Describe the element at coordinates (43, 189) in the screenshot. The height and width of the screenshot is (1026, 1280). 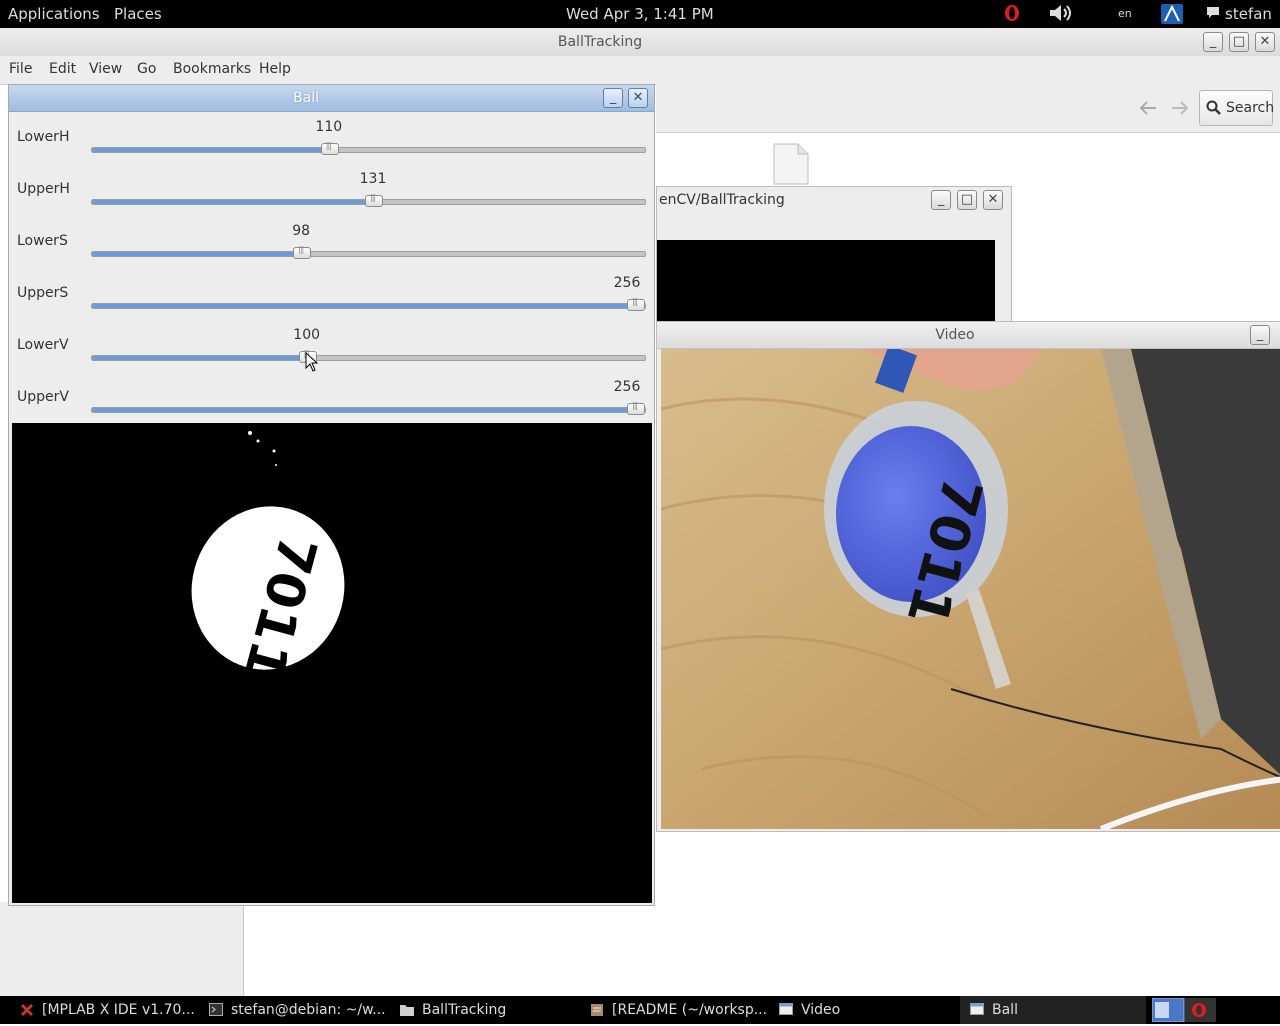
I see `slider-label: UpperH` at that location.